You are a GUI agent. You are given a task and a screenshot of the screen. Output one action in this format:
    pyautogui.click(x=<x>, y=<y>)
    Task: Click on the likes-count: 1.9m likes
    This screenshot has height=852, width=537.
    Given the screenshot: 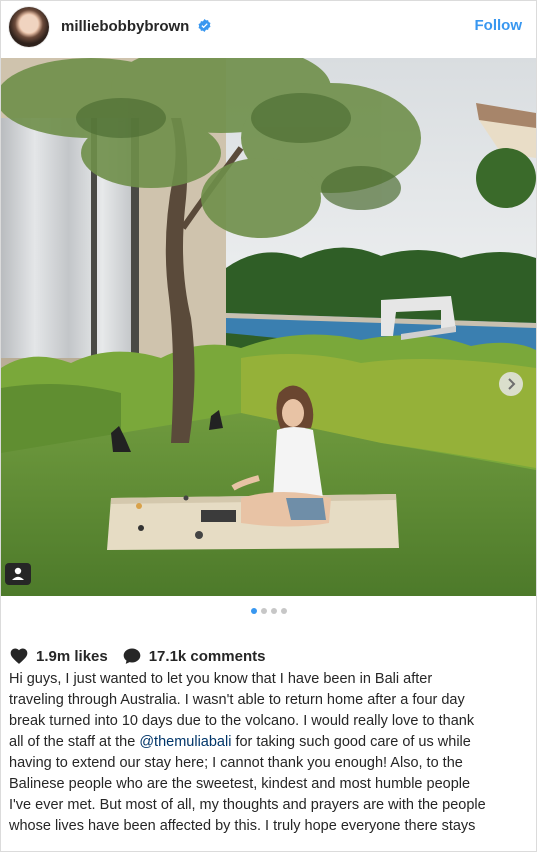 What is the action you would take?
    pyautogui.click(x=72, y=656)
    